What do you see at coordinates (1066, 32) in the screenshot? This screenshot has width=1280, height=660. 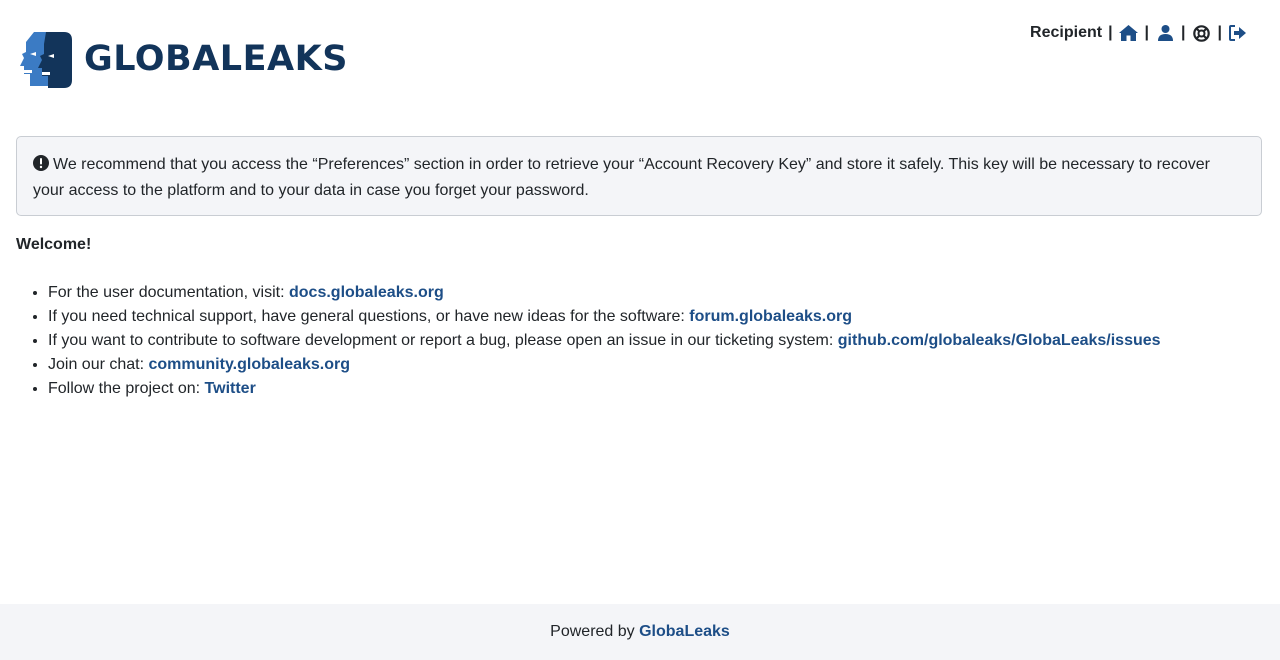 I see `user-role-label: Recipient` at bounding box center [1066, 32].